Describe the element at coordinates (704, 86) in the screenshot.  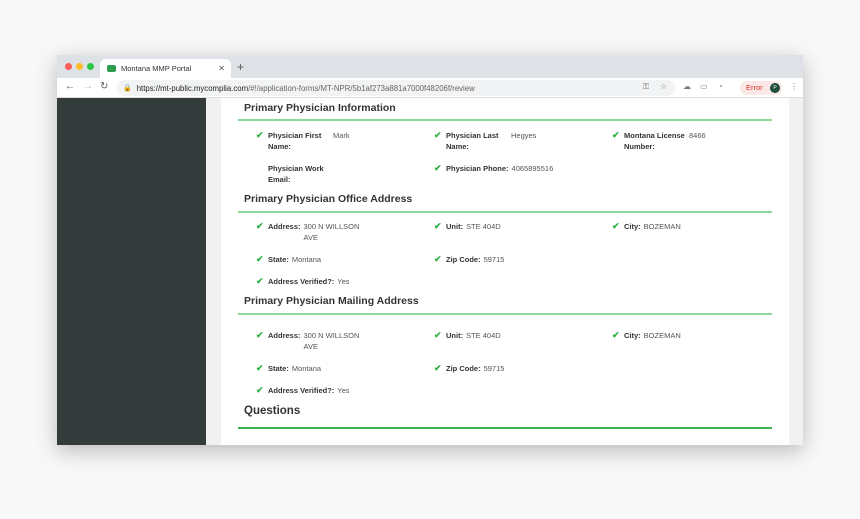
I see `cast-icon: ▭` at that location.